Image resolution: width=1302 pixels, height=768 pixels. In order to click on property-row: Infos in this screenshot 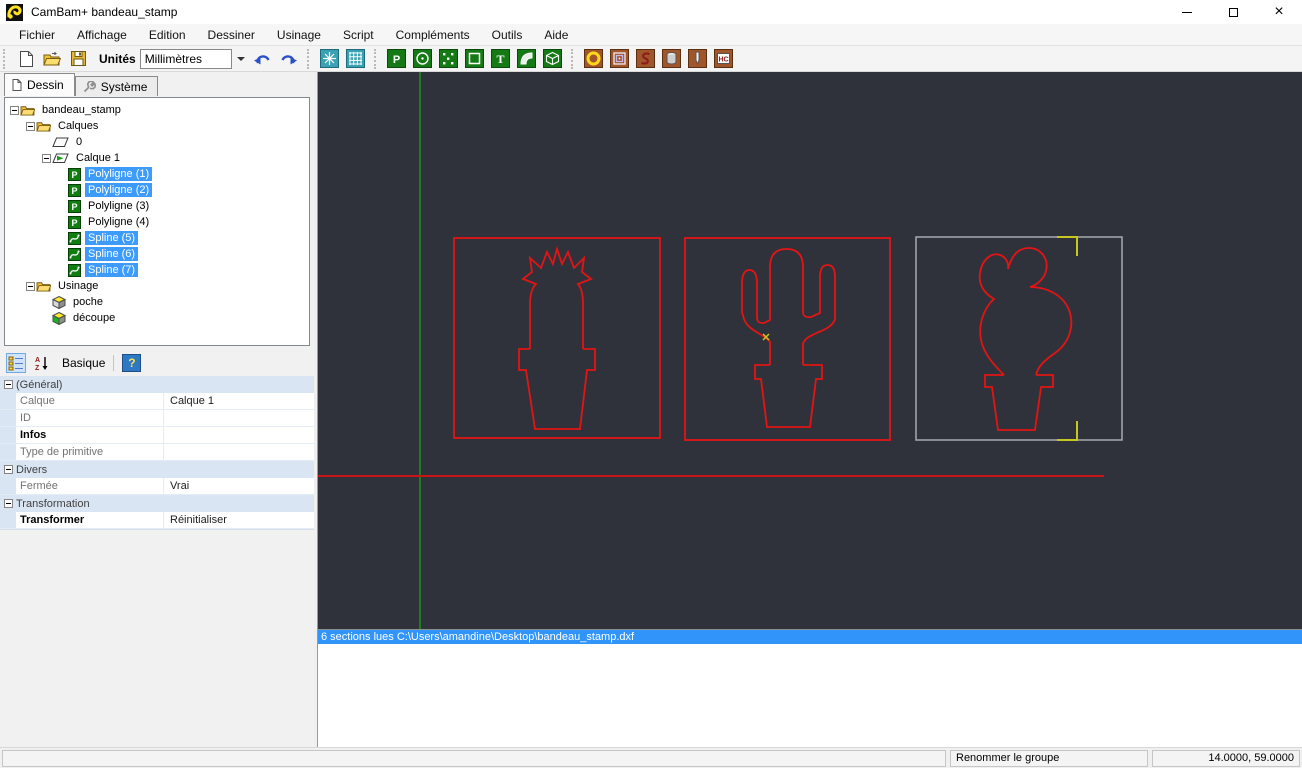, I will do `click(157, 435)`.